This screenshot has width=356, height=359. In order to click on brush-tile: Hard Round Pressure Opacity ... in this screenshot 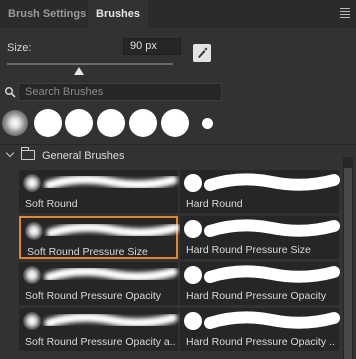, I will do `click(260, 329)`.